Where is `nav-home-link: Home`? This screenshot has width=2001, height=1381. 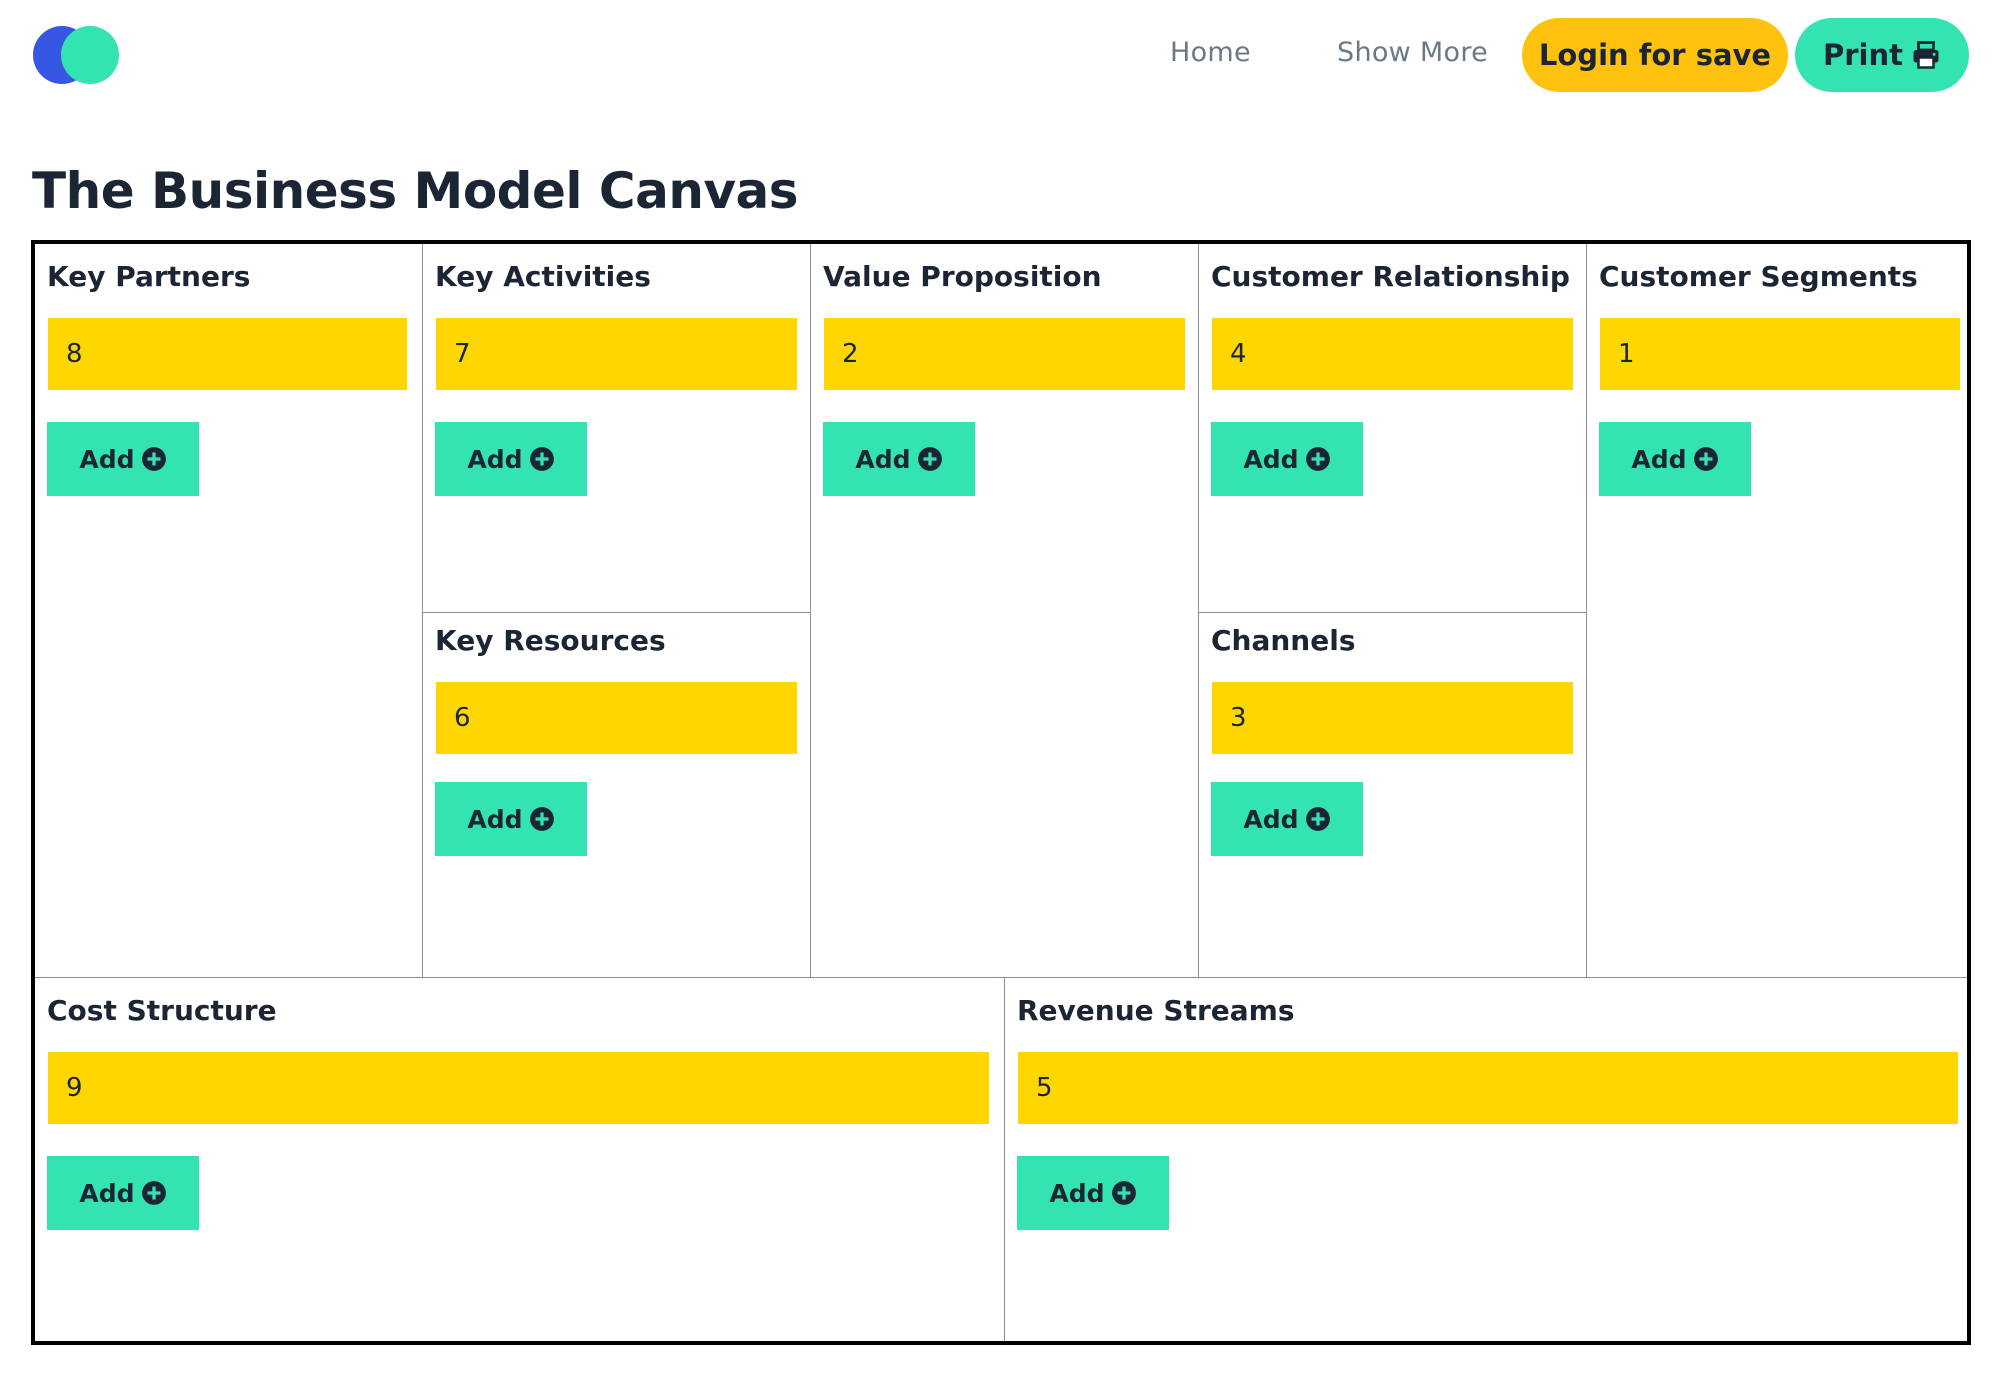
nav-home-link: Home is located at coordinates (1210, 52).